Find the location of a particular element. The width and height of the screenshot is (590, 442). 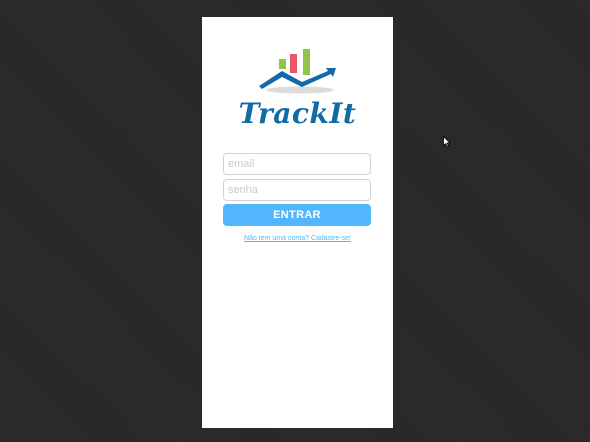

mouse-cursor-icon is located at coordinates (447, 142).